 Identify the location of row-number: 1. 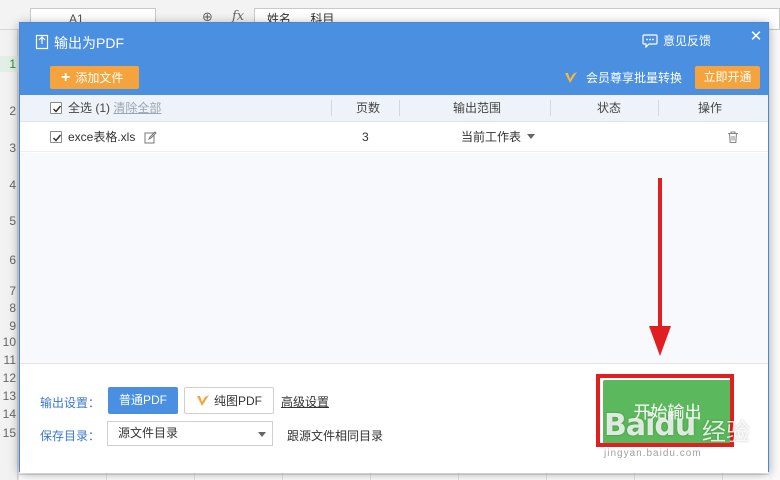
(9, 64).